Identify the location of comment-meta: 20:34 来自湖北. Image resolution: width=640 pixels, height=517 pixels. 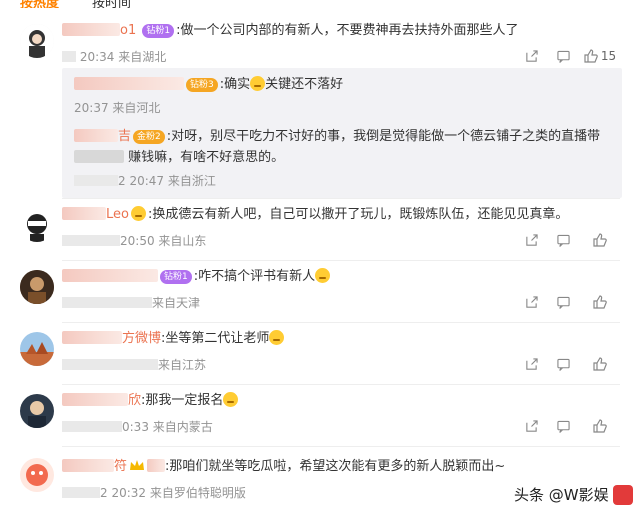
(114, 56).